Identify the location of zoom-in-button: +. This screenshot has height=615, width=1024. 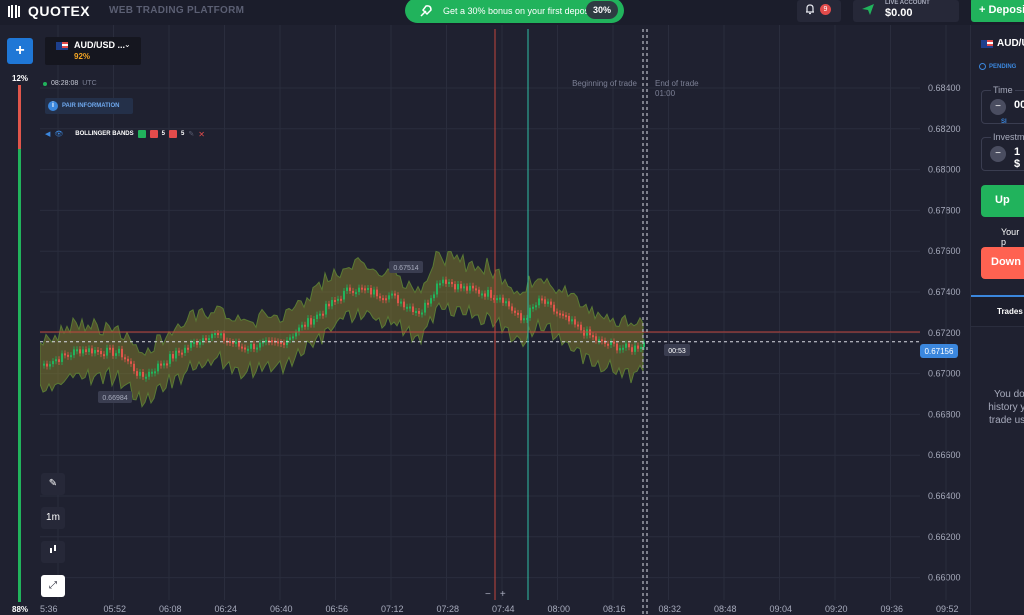
(503, 594).